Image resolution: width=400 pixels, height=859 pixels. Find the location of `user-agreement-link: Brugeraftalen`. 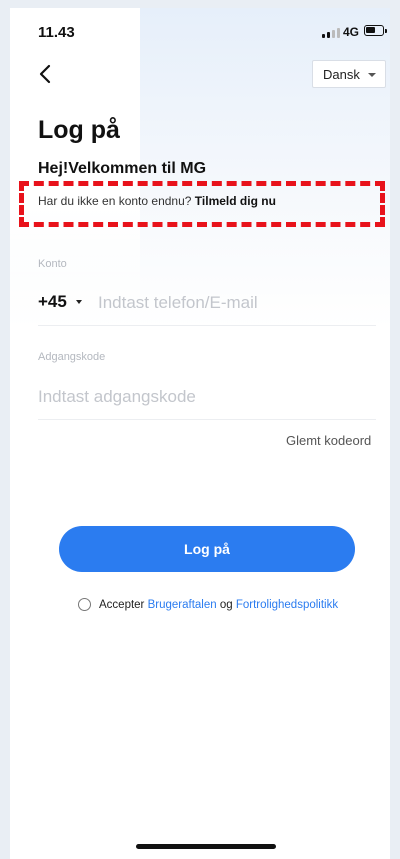

user-agreement-link: Brugeraftalen is located at coordinates (182, 605).